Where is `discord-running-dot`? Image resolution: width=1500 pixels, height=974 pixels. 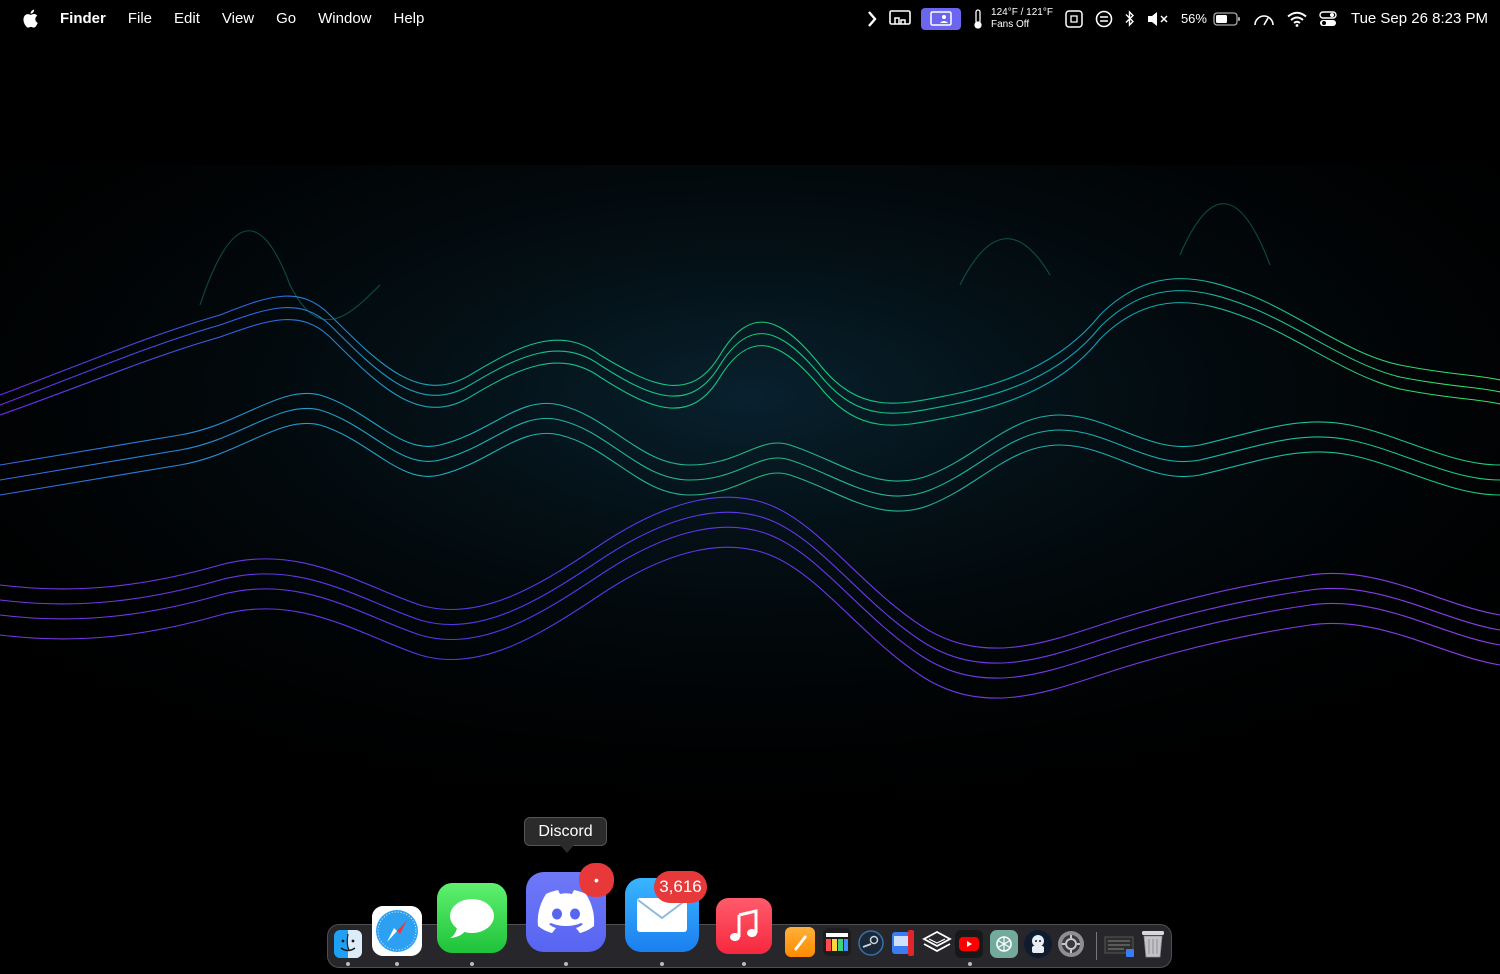
discord-running-dot is located at coordinates (566, 964).